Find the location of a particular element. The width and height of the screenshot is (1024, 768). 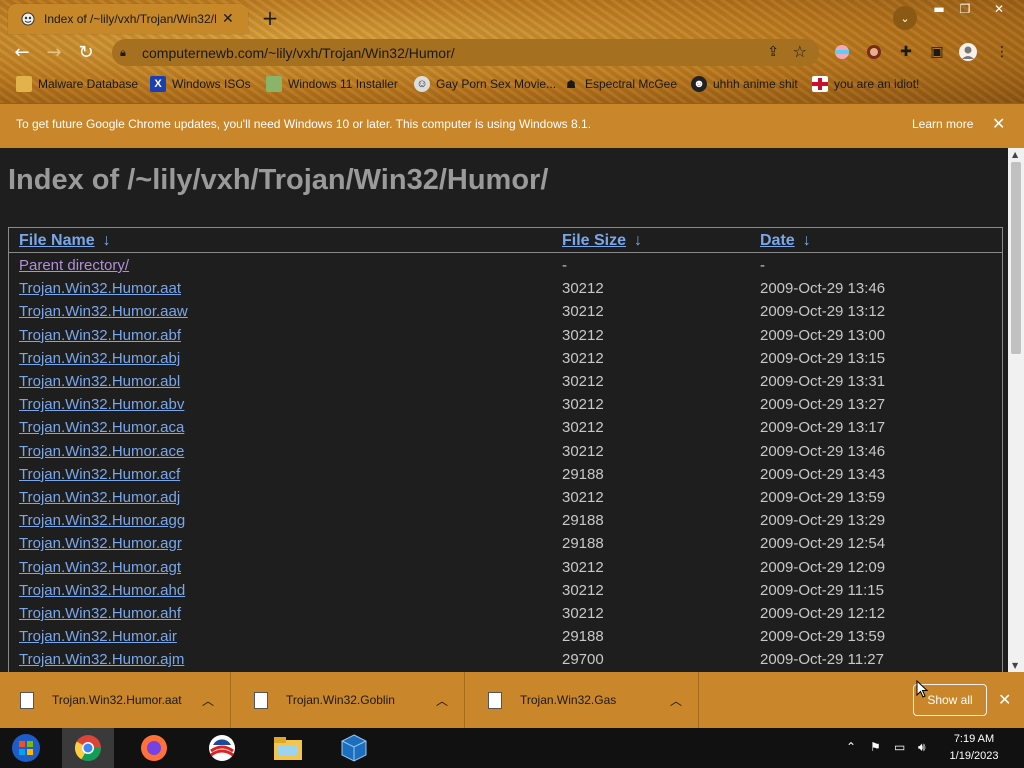

forward-arrow-icon: → is located at coordinates (54, 52).